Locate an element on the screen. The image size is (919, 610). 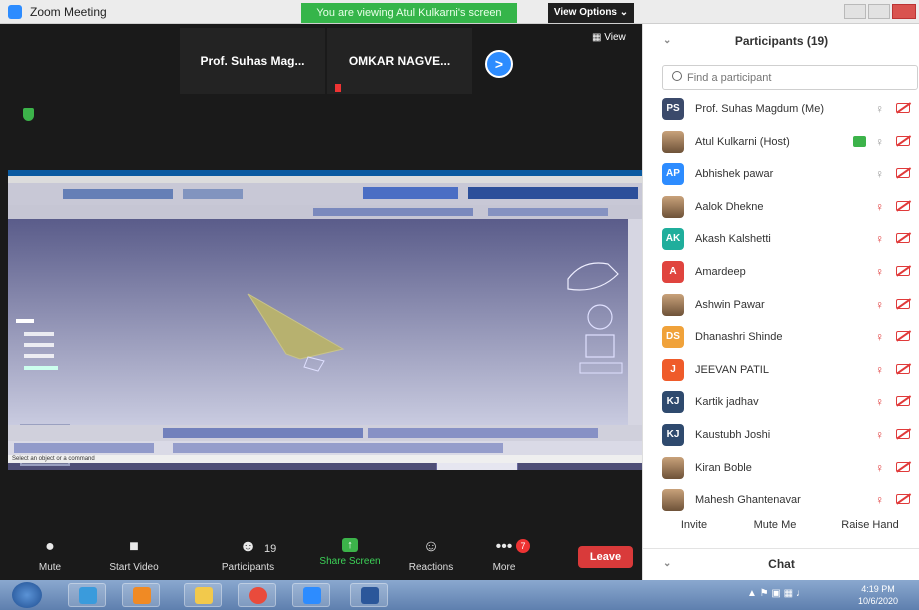
participant-row: PS Prof. Suhas Magdum (Me) ♀ is located at coordinates (781, 110).